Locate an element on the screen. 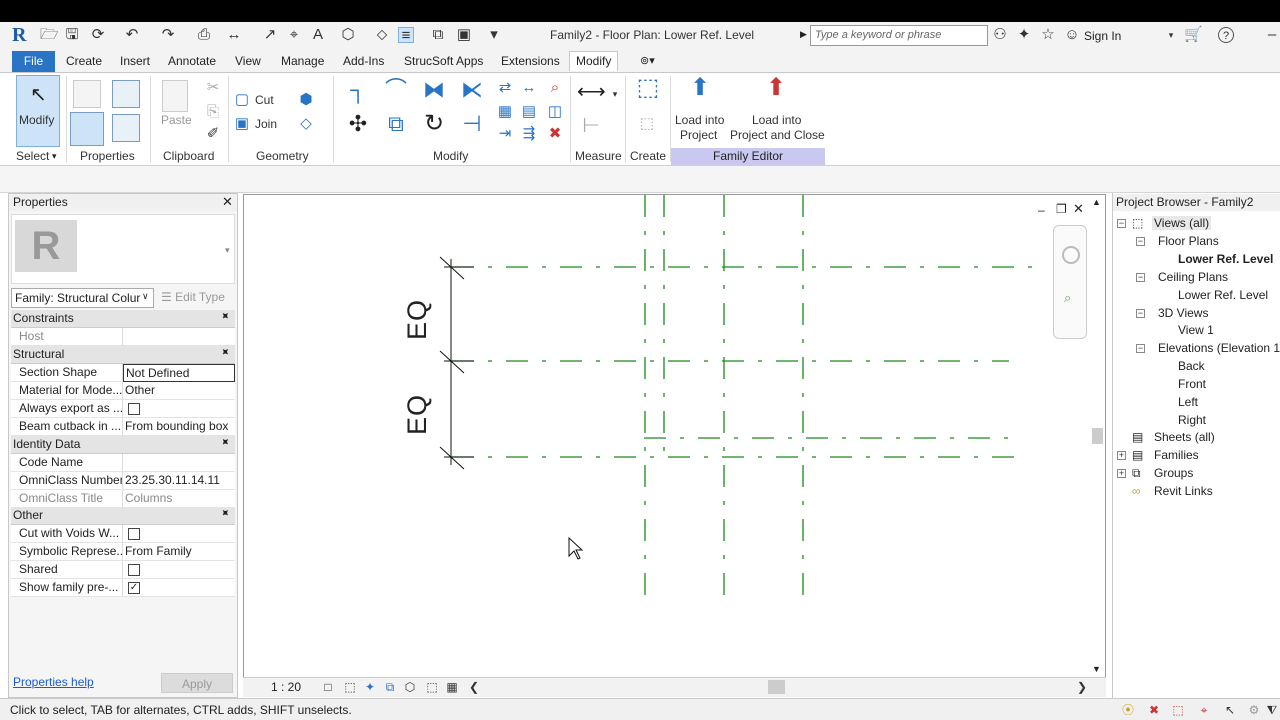 This screenshot has width=1280, height=720. tab-add-ins: Add-Ins is located at coordinates (363, 62).